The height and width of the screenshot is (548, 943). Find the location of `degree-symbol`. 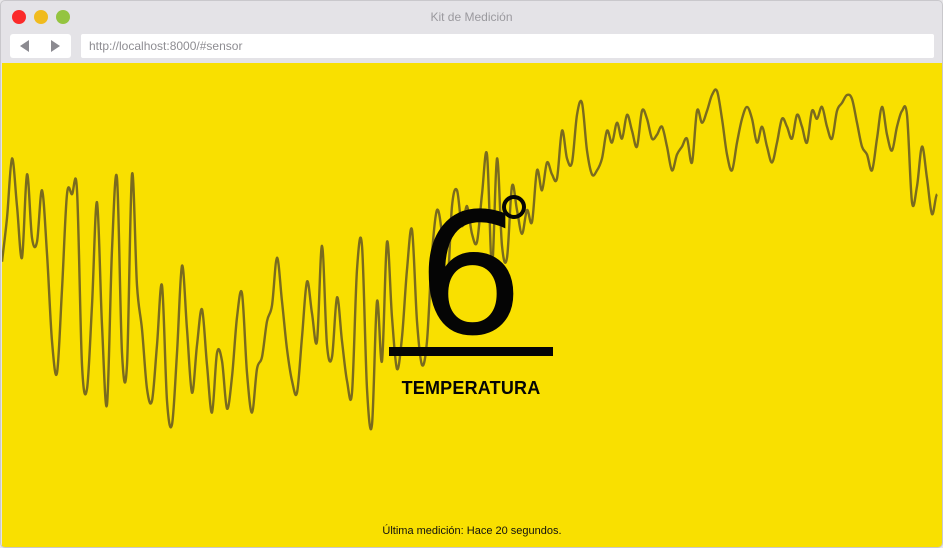

degree-symbol is located at coordinates (514, 207).